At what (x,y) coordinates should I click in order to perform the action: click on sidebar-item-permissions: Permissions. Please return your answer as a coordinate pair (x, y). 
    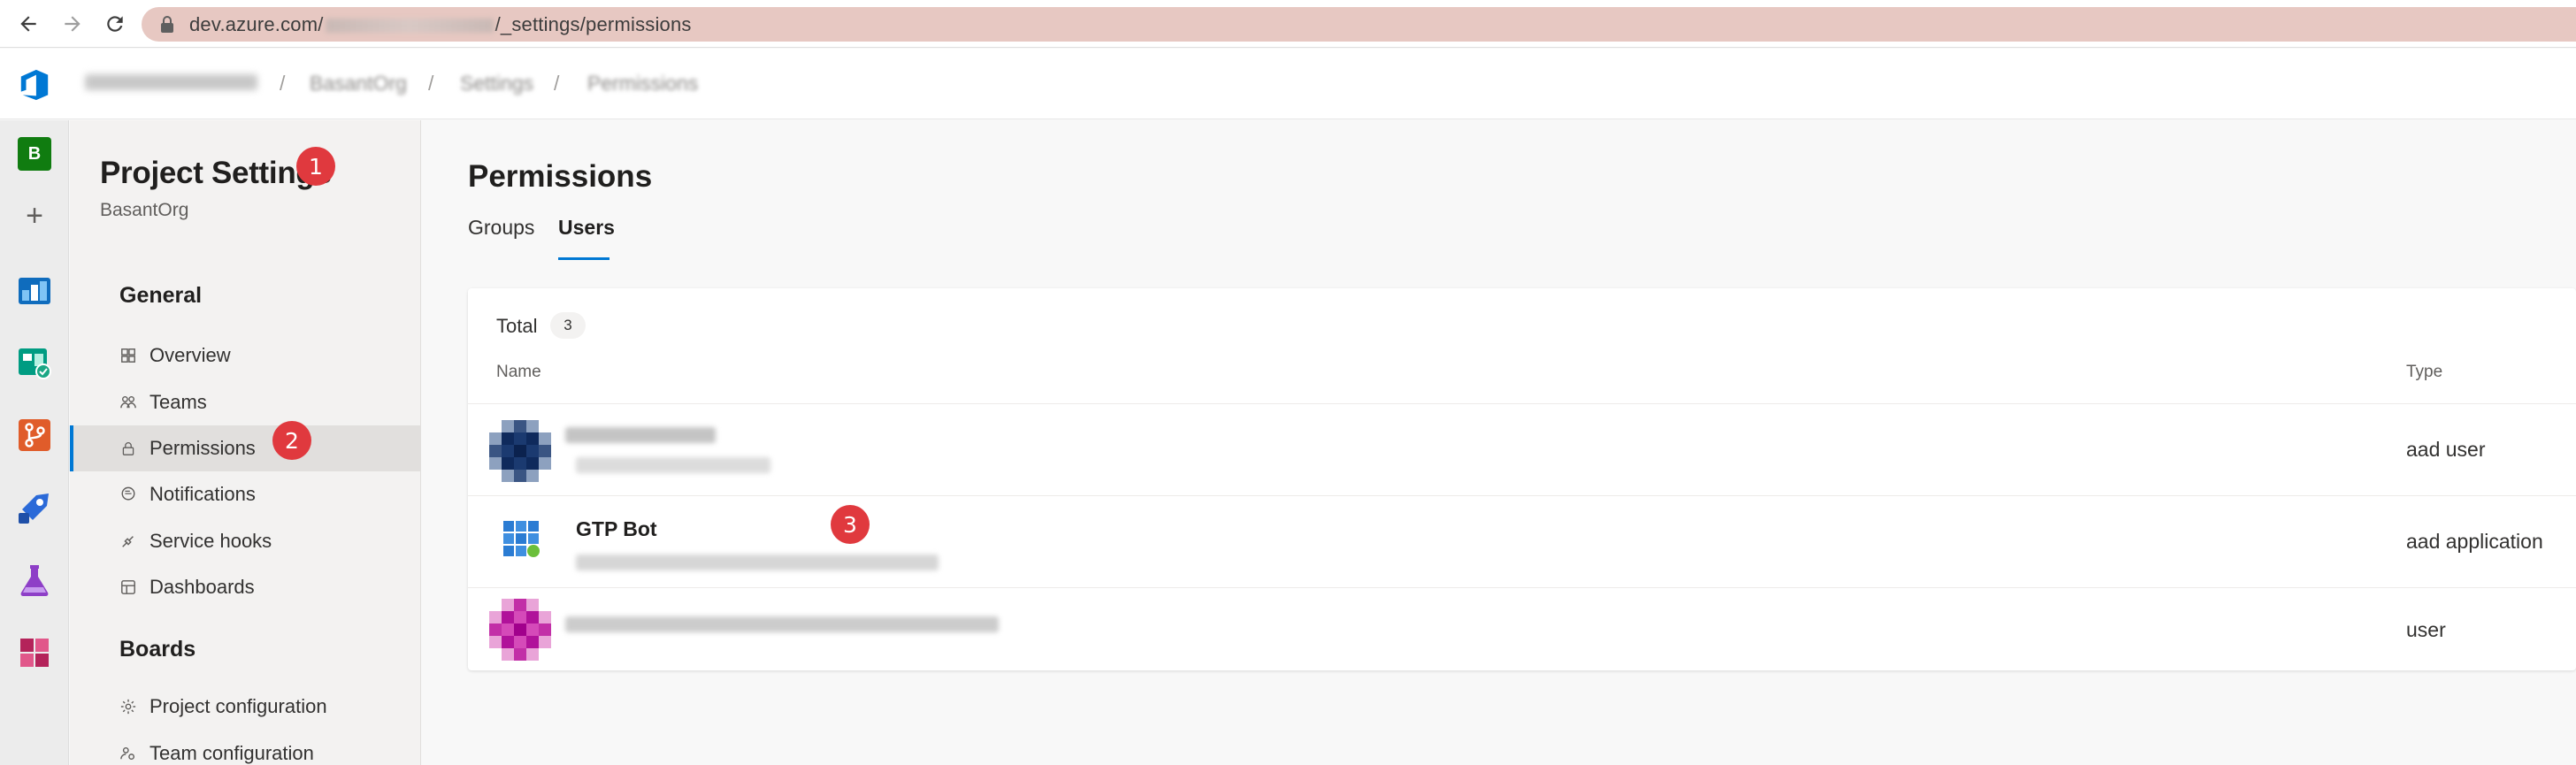
    Looking at the image, I should click on (245, 448).